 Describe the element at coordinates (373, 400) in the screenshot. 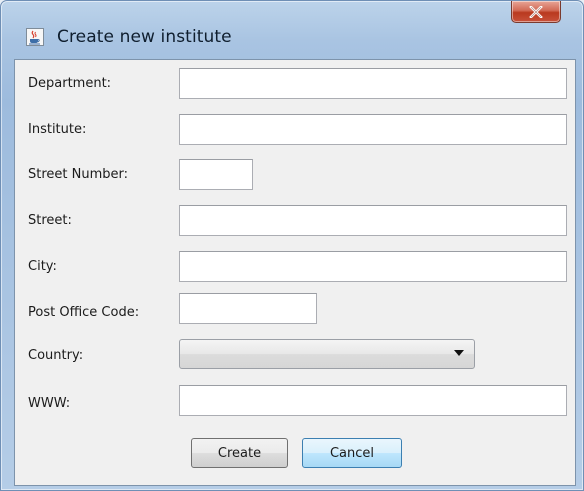

I see `www-field` at that location.